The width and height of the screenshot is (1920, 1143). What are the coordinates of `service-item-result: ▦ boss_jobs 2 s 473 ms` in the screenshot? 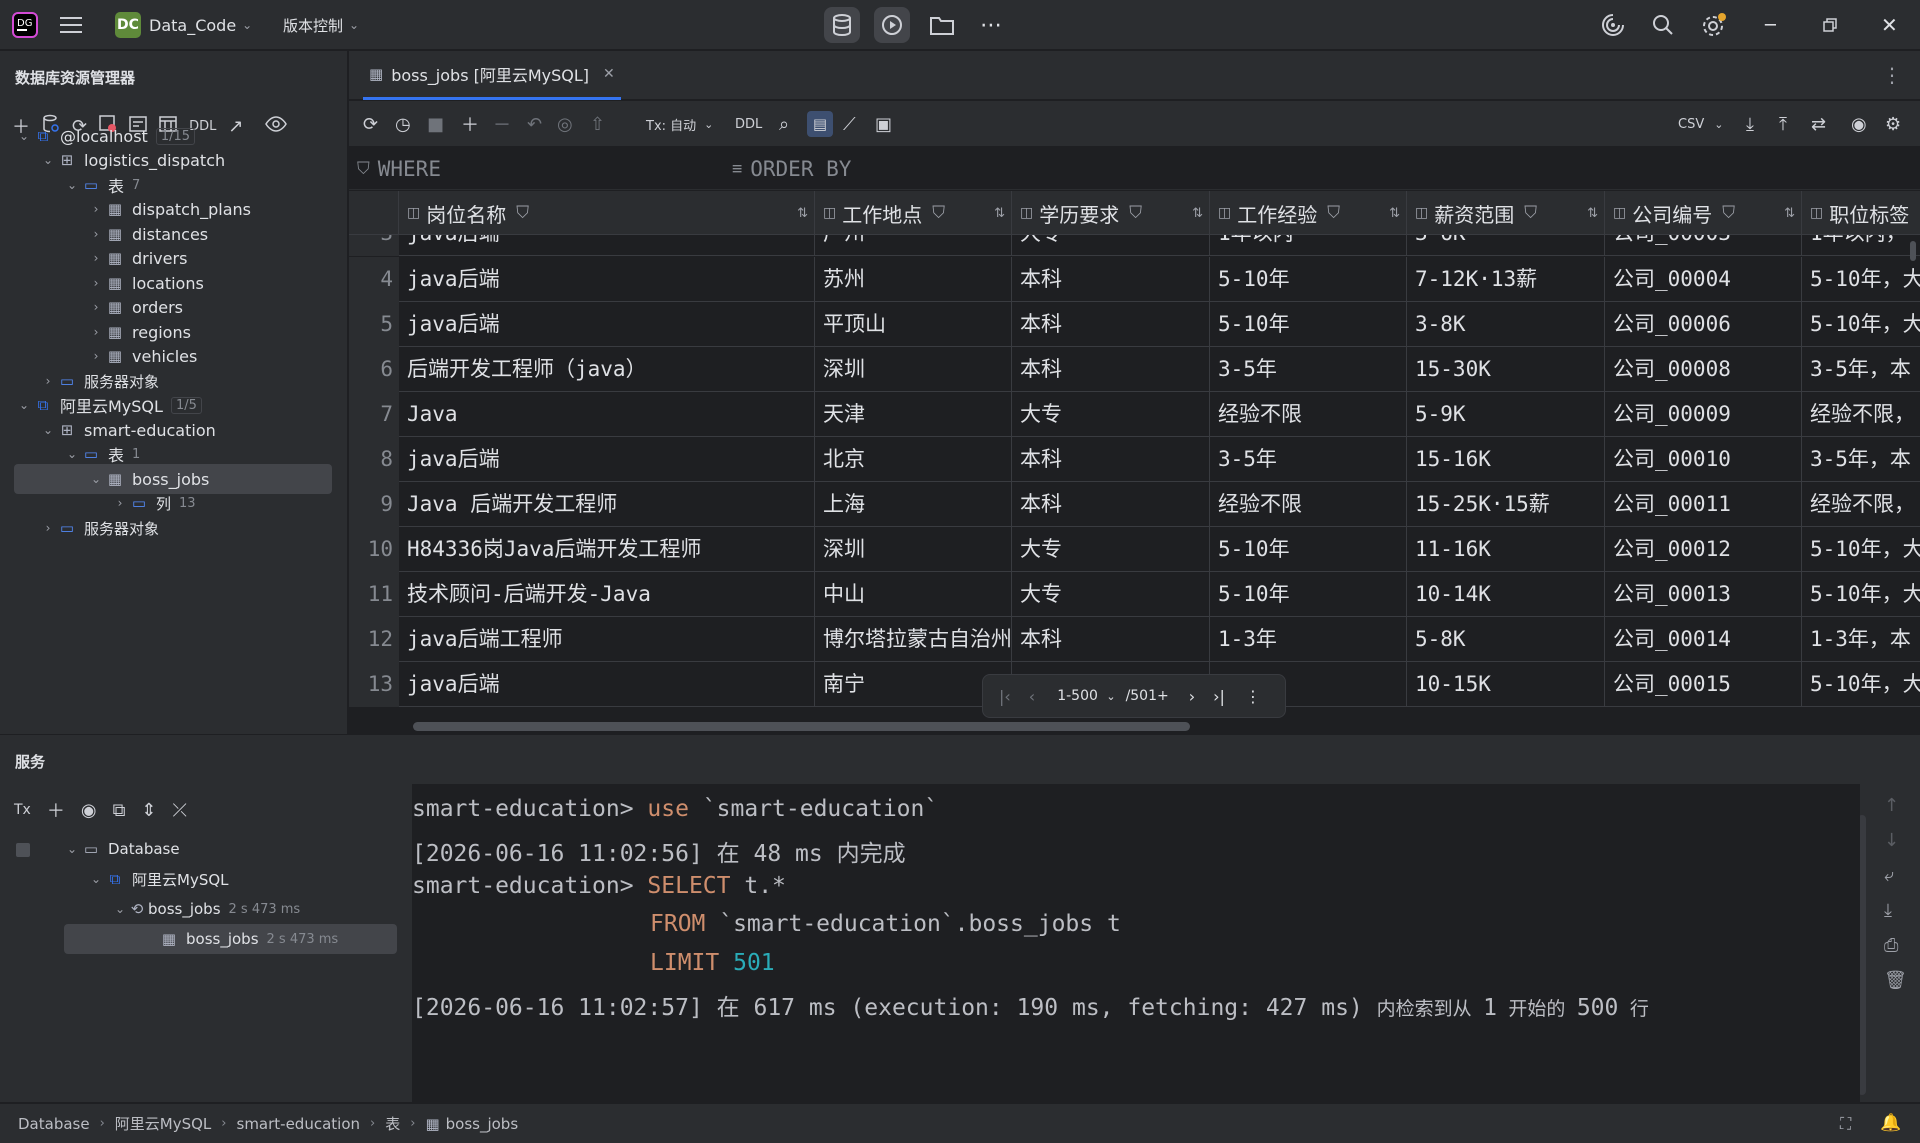 It's located at (230, 939).